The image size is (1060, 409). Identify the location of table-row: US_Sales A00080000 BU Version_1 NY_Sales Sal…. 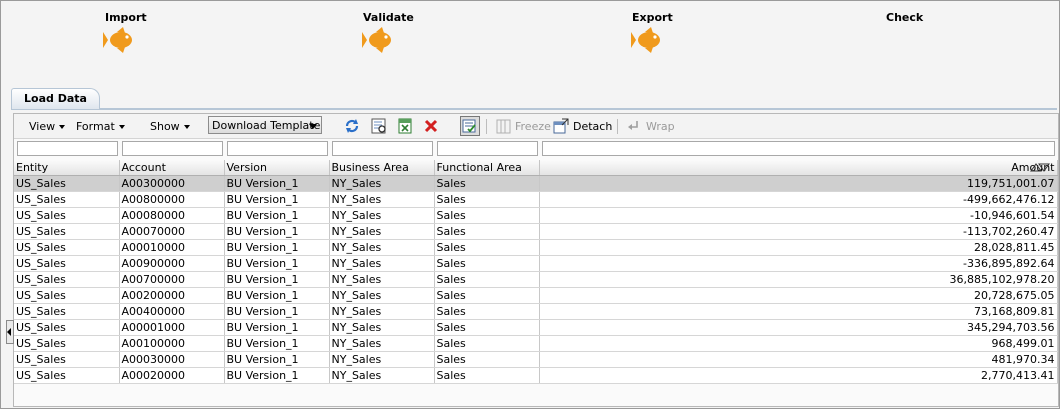
(536, 215).